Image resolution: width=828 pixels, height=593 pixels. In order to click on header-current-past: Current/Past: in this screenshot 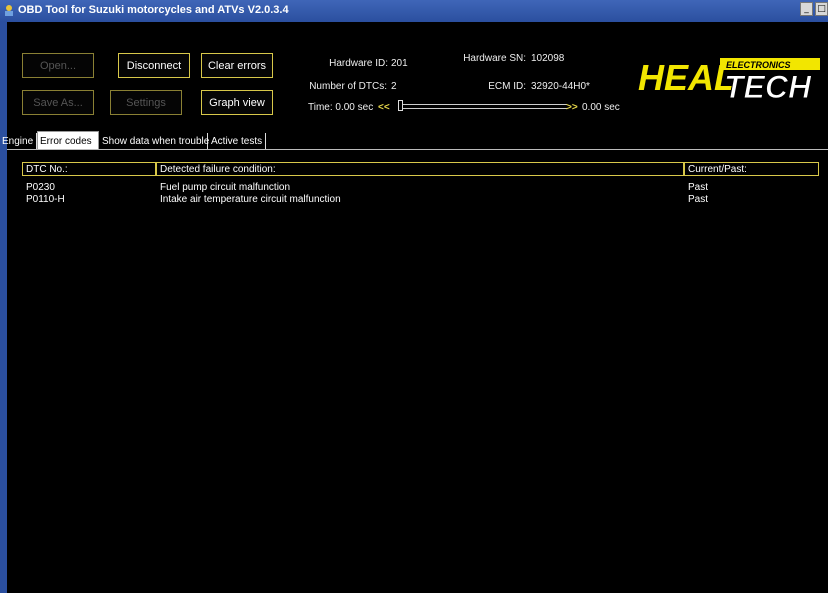, I will do `click(751, 169)`.